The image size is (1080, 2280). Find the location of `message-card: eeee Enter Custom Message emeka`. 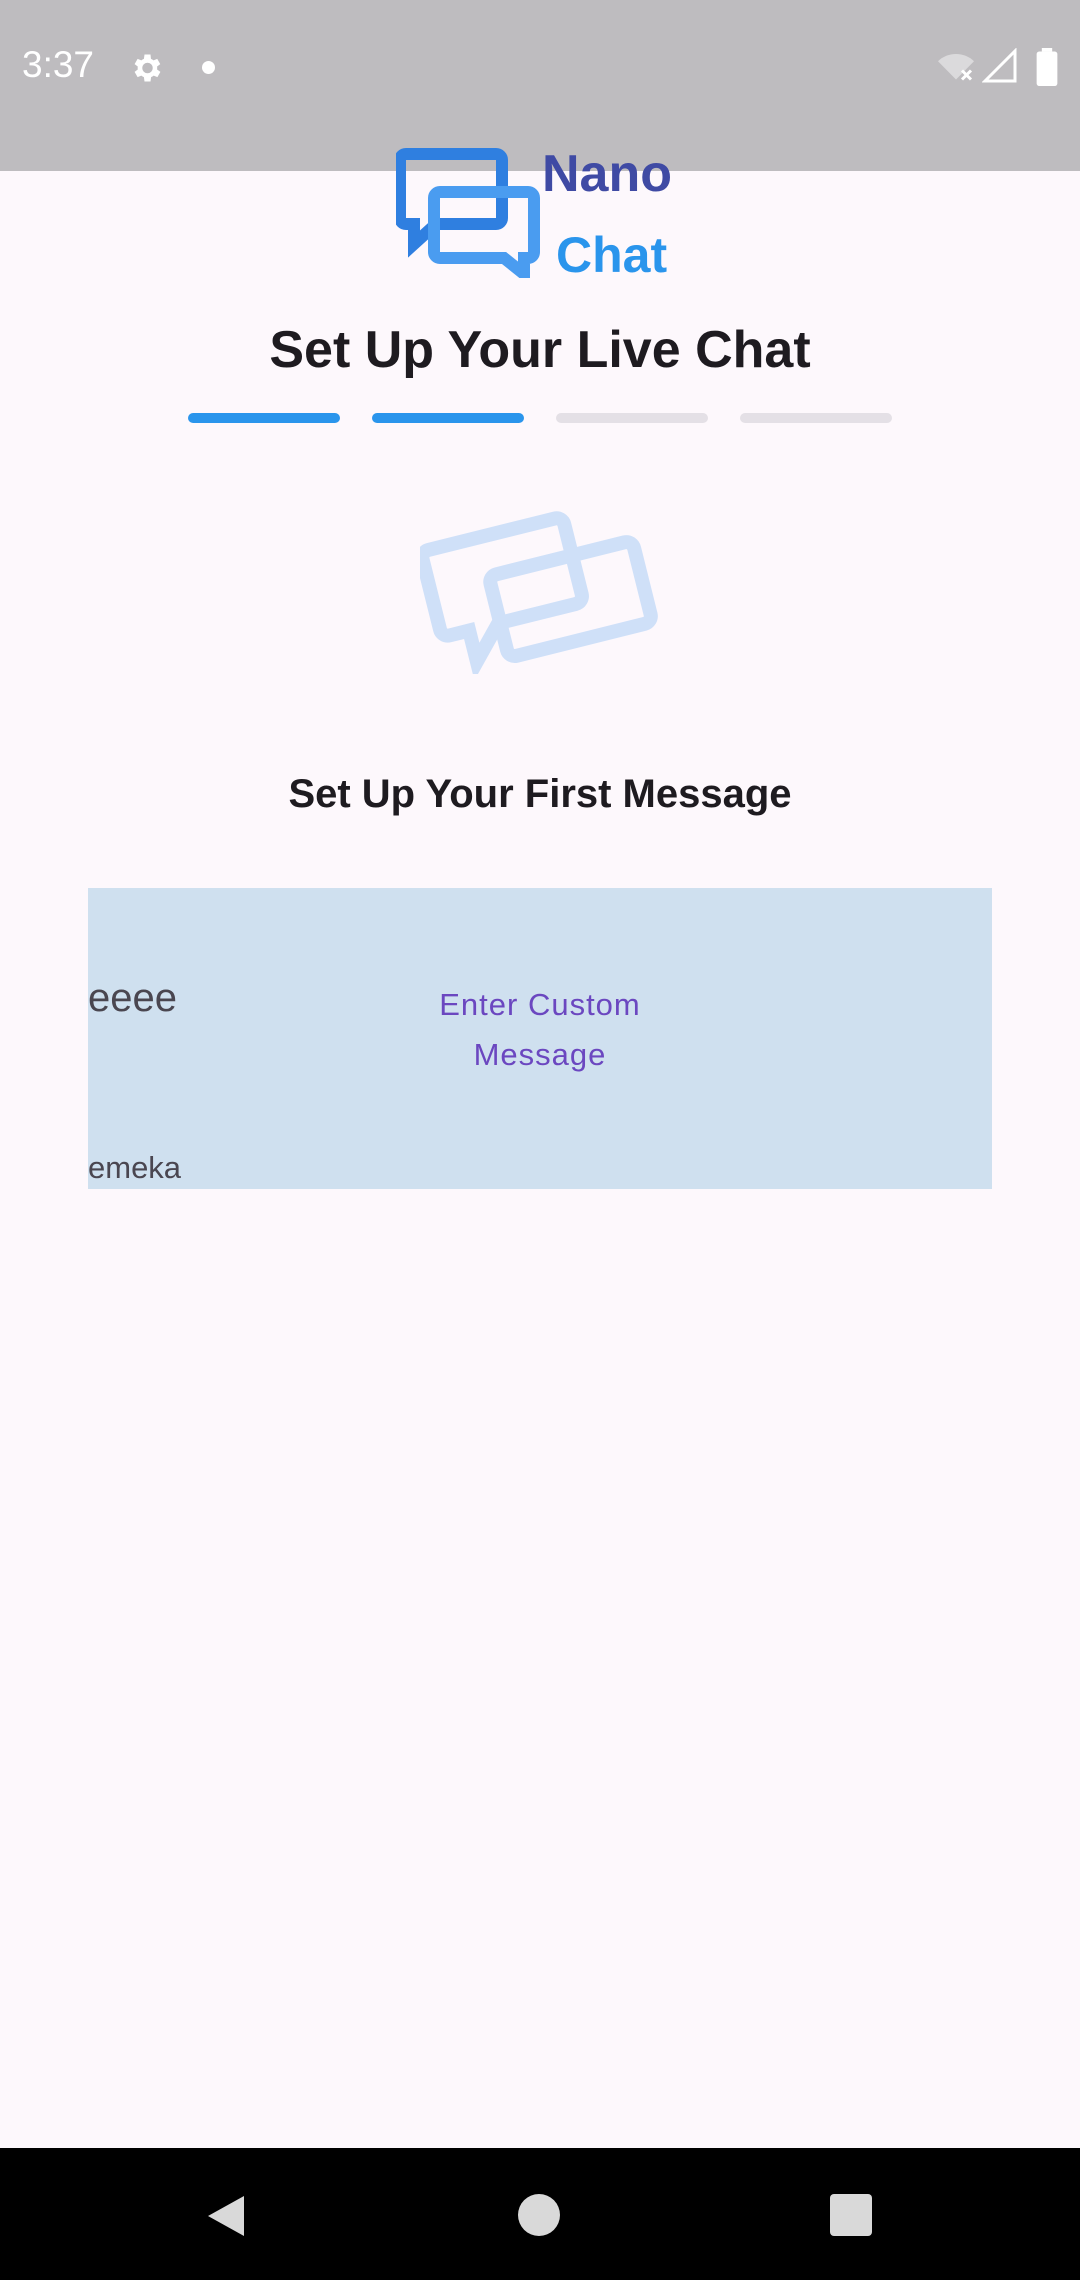

message-card: eeee Enter Custom Message emeka is located at coordinates (540, 1038).